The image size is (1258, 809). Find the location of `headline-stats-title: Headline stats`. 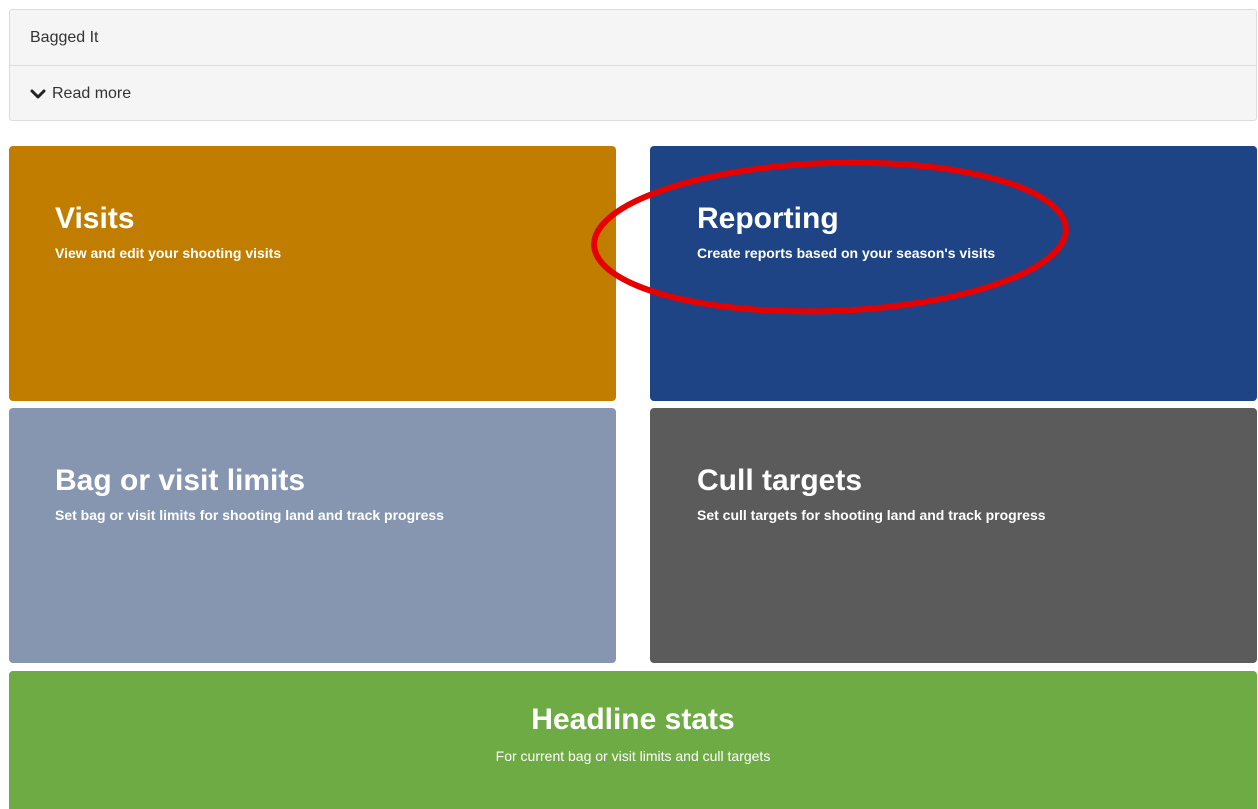

headline-stats-title: Headline stats is located at coordinates (633, 719).